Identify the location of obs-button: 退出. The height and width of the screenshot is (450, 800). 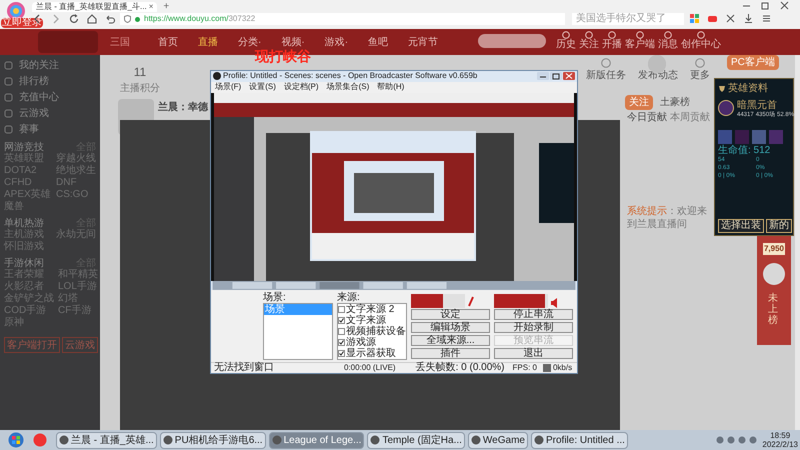
(533, 354).